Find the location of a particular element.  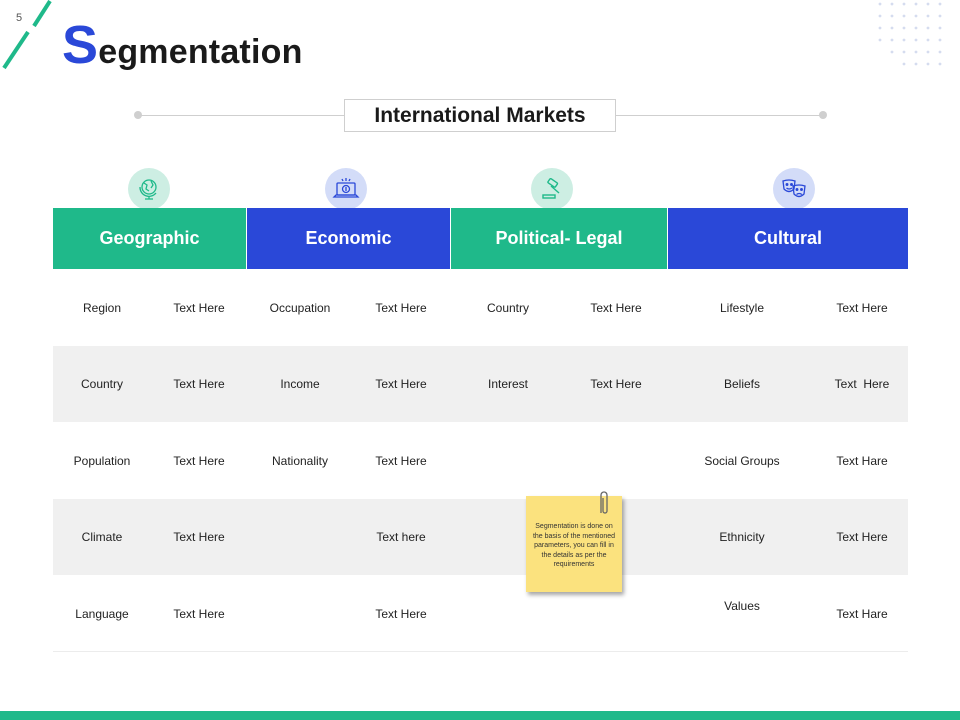

table-cell: Language is located at coordinates (102, 614).